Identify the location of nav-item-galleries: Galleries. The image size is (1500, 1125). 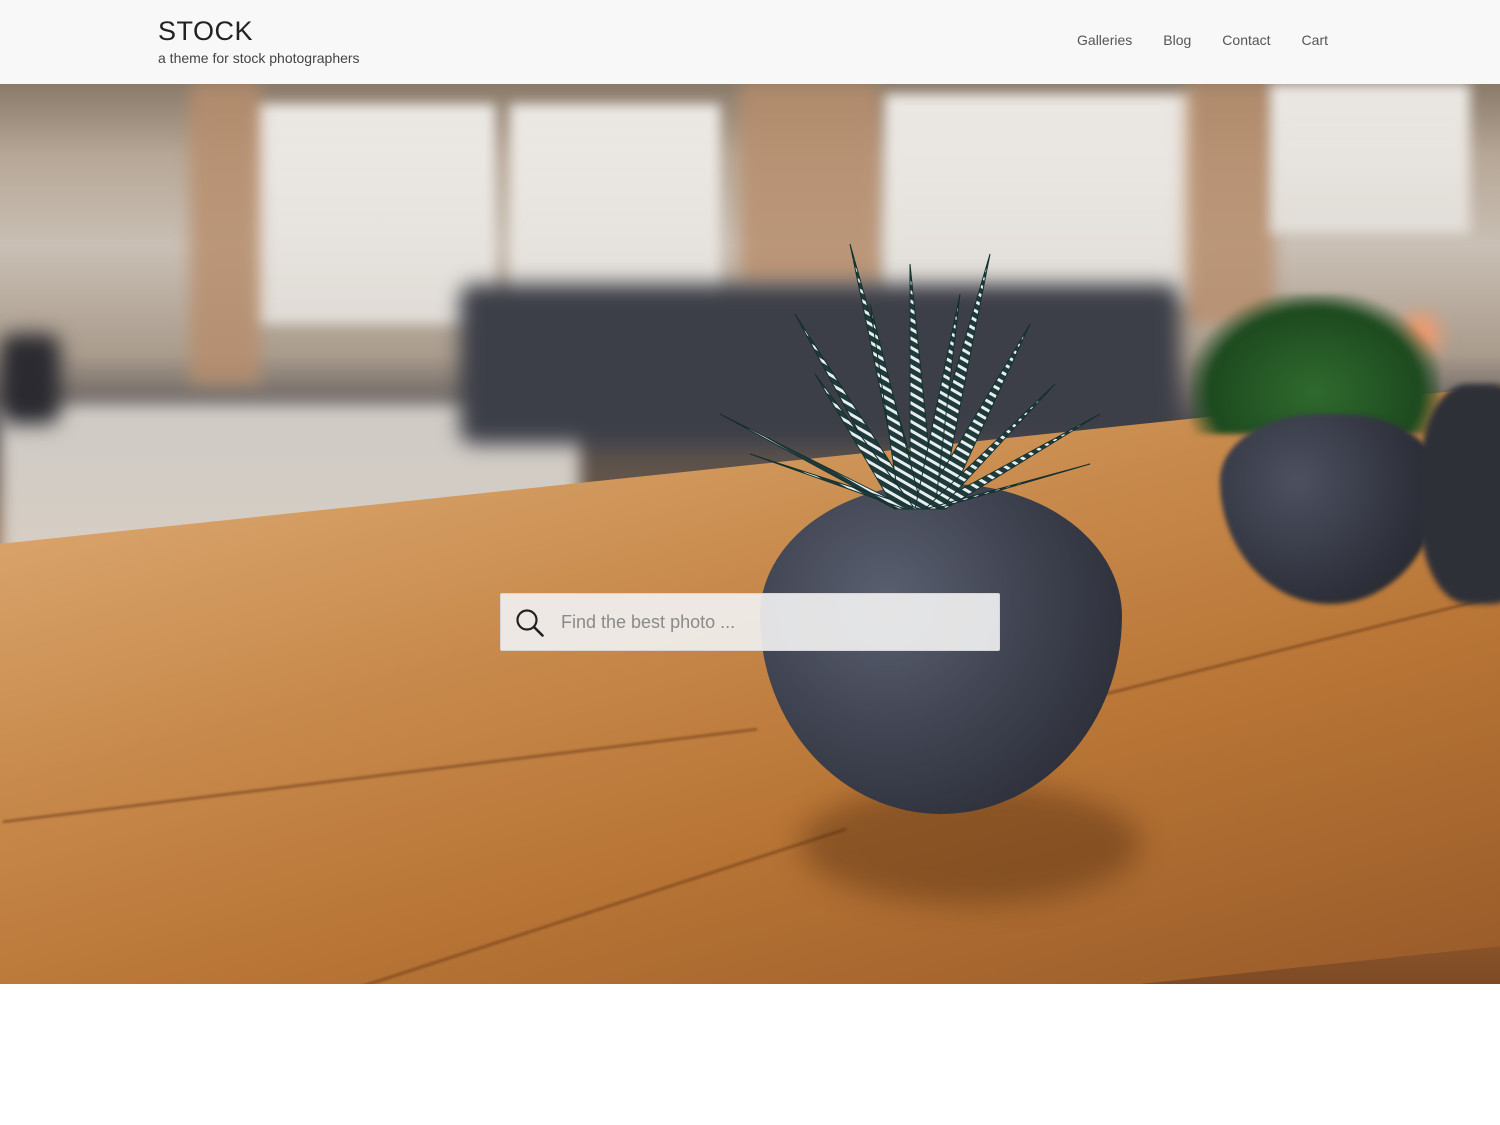
(1104, 40).